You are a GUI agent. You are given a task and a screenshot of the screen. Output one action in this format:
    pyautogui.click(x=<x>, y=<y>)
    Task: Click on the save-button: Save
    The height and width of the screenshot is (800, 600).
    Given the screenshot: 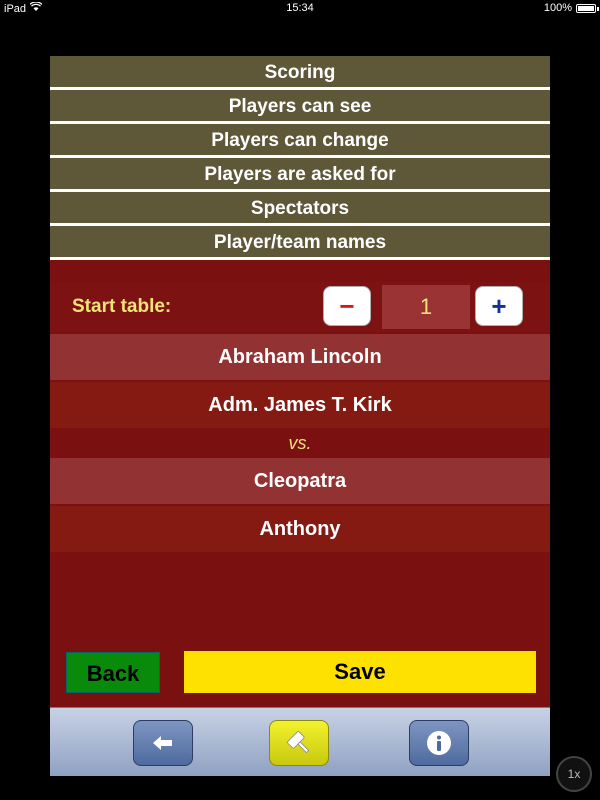 What is the action you would take?
    pyautogui.click(x=360, y=672)
    